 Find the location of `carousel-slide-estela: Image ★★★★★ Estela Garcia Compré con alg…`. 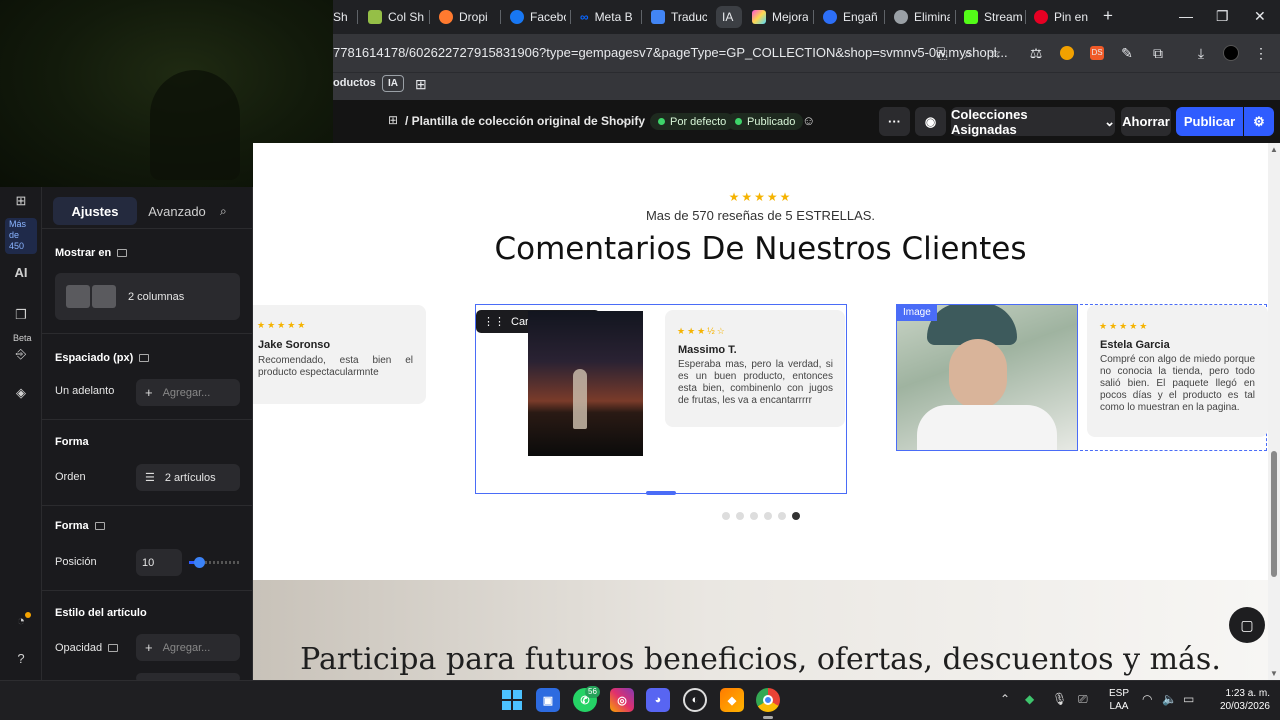

carousel-slide-estela: Image ★★★★★ Estela Garcia Compré con alg… is located at coordinates (1082, 377).